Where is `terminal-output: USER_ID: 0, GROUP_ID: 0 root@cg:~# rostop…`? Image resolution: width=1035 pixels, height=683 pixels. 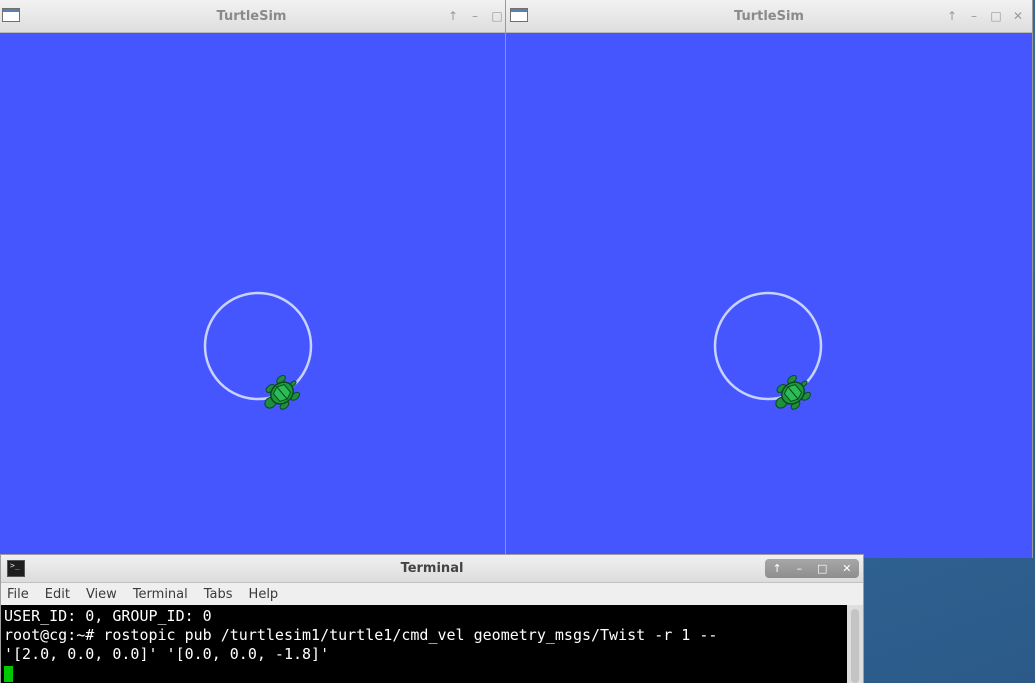
terminal-output: USER_ID: 0, GROUP_ID: 0 root@cg:~# rostop… is located at coordinates (424, 644).